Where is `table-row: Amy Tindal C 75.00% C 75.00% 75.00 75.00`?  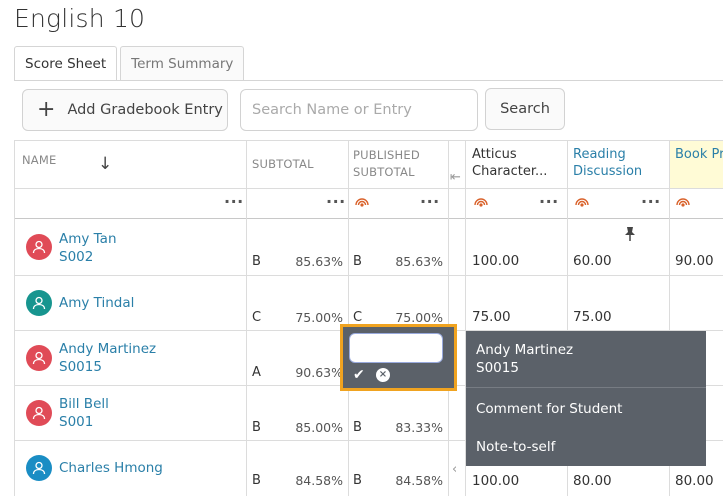 table-row: Amy Tindal C 75.00% C 75.00% 75.00 75.00 is located at coordinates (368, 302).